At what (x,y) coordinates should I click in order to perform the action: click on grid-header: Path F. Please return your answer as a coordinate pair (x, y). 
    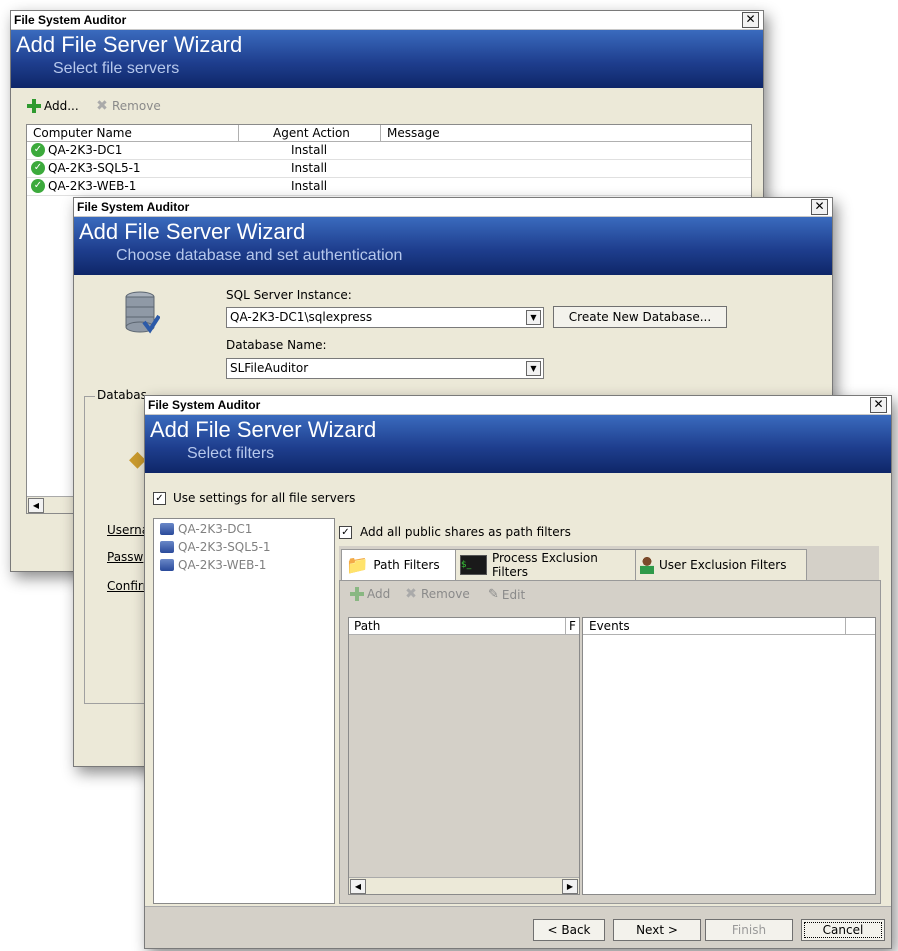
    Looking at the image, I should click on (464, 626).